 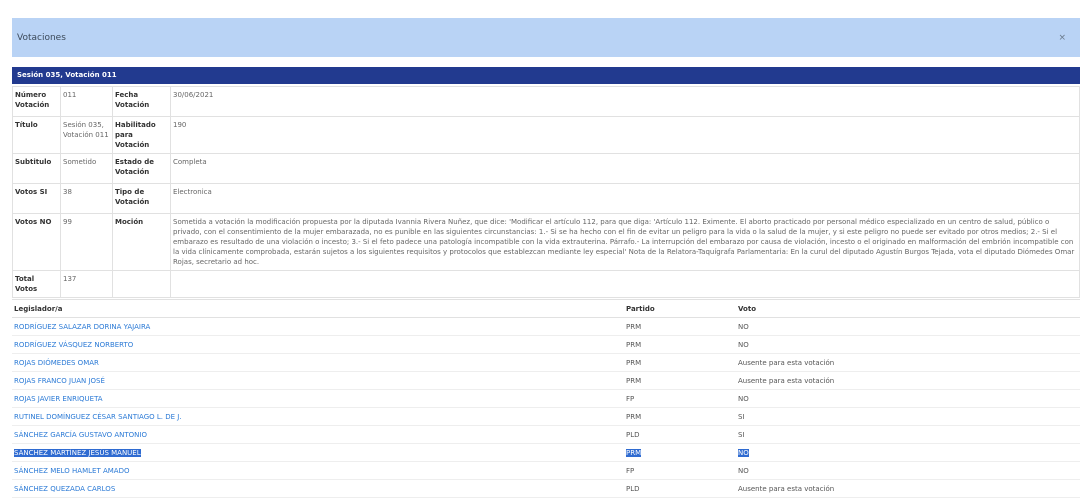 What do you see at coordinates (546, 37) in the screenshot?
I see `modal-header: Votaciones ×` at bounding box center [546, 37].